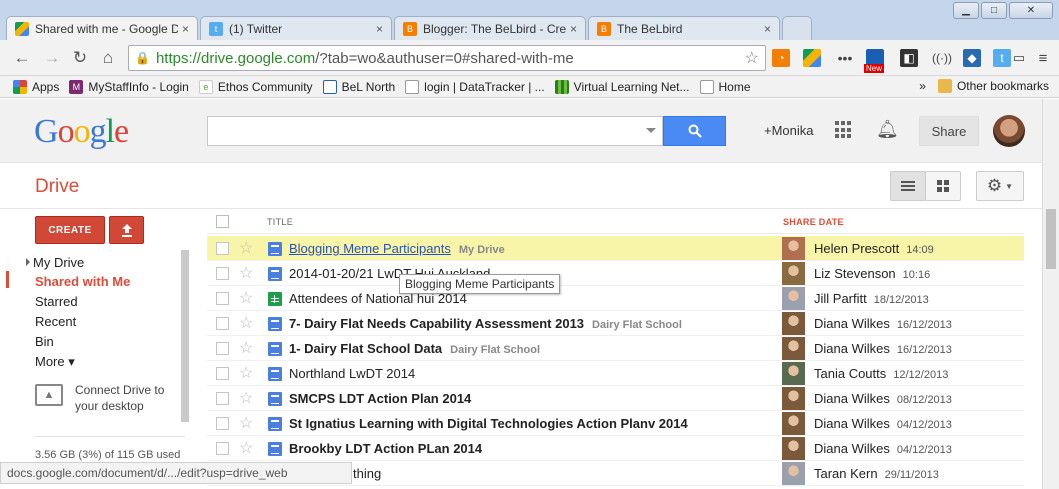  I want to click on share-button: Share, so click(949, 131).